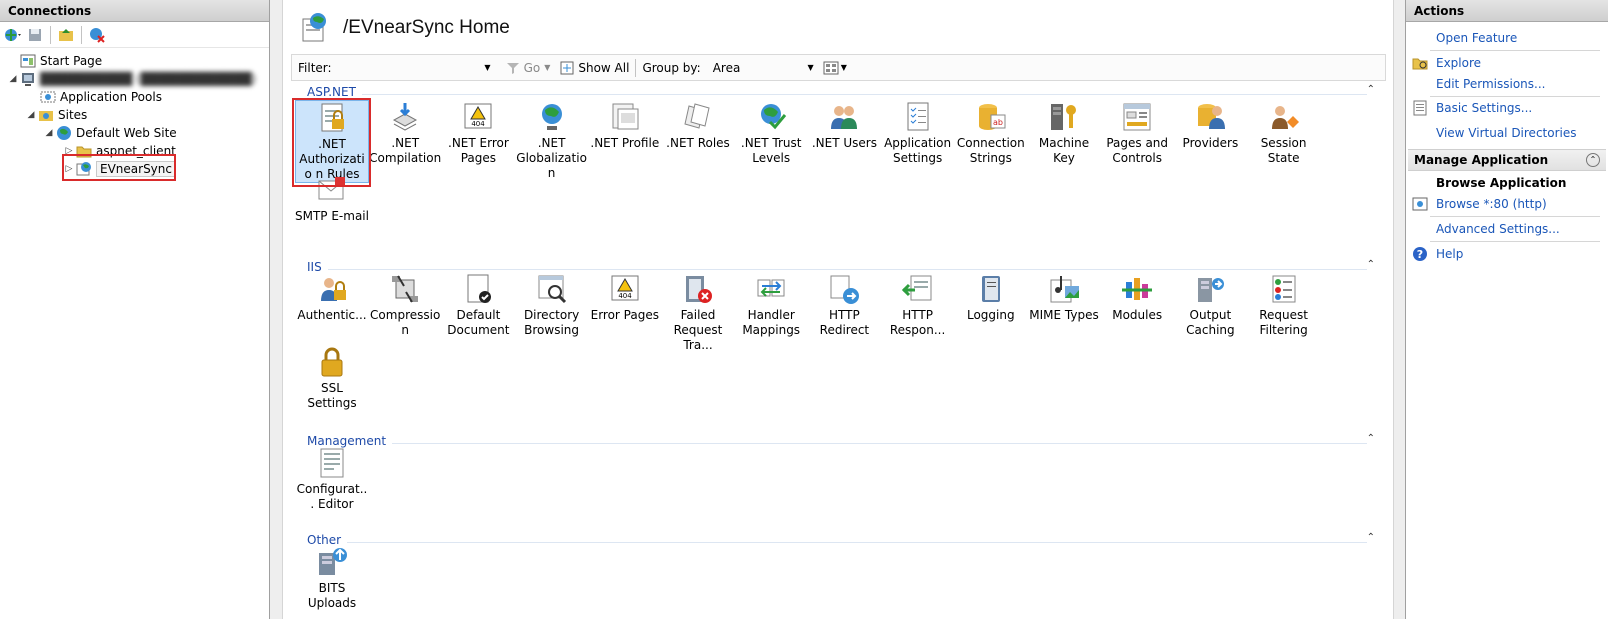  What do you see at coordinates (835, 68) in the screenshot?
I see `view-mode-button: ▼` at bounding box center [835, 68].